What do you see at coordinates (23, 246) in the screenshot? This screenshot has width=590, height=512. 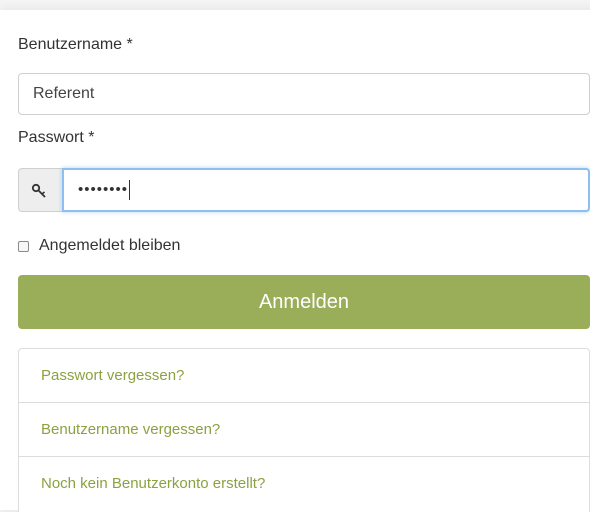 I see `remember-checkbox` at bounding box center [23, 246].